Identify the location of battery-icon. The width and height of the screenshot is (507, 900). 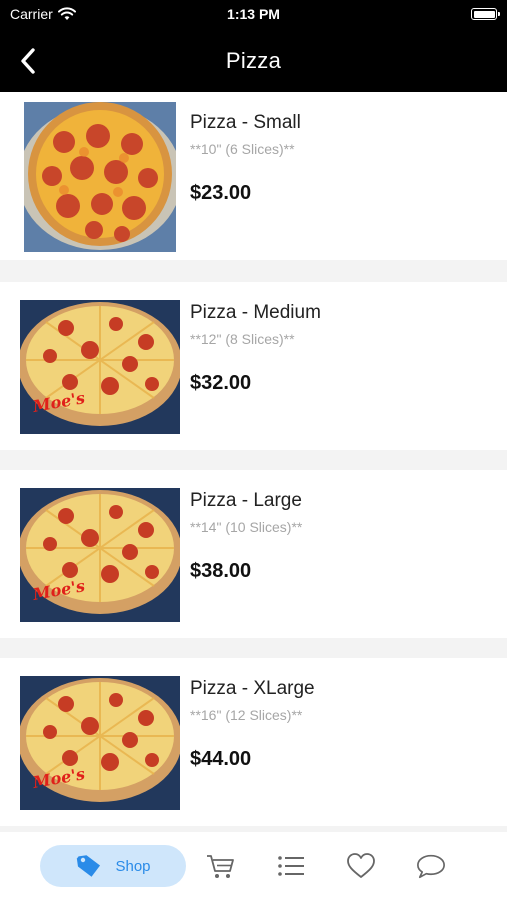
(485, 14).